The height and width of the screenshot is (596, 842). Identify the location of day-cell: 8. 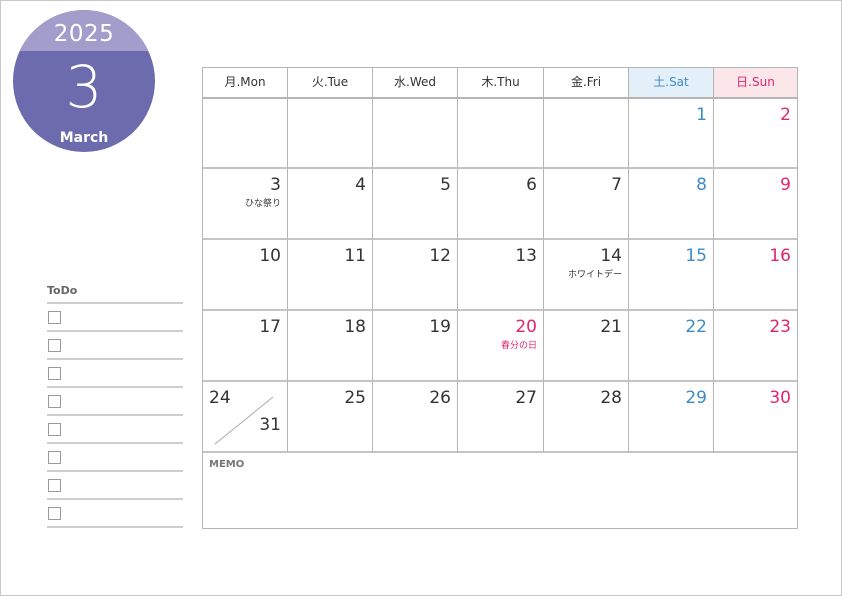
(671, 204).